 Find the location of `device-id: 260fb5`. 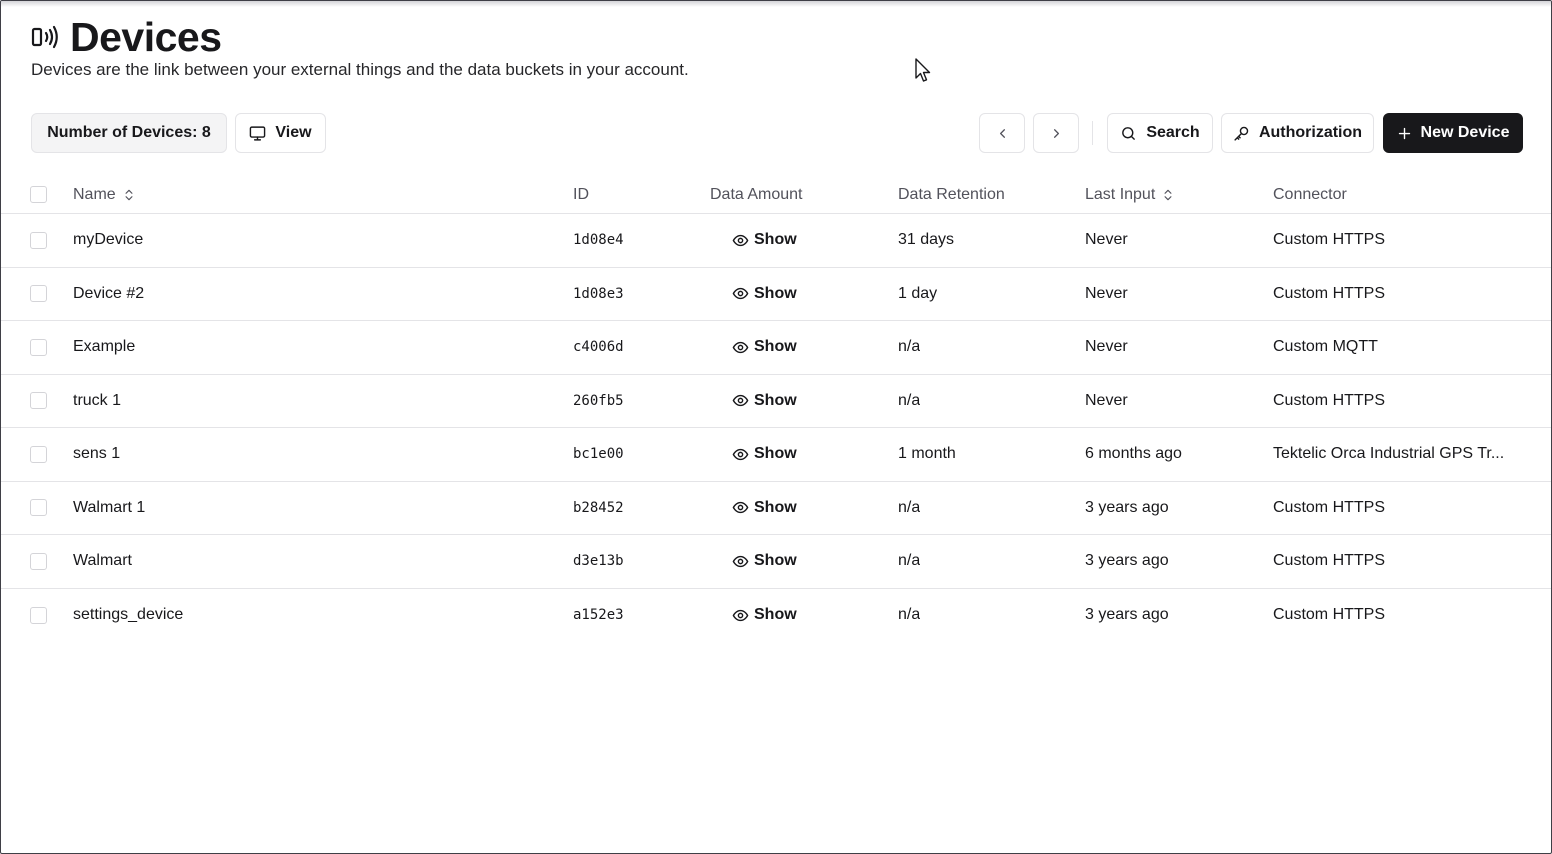

device-id: 260fb5 is located at coordinates (598, 400).